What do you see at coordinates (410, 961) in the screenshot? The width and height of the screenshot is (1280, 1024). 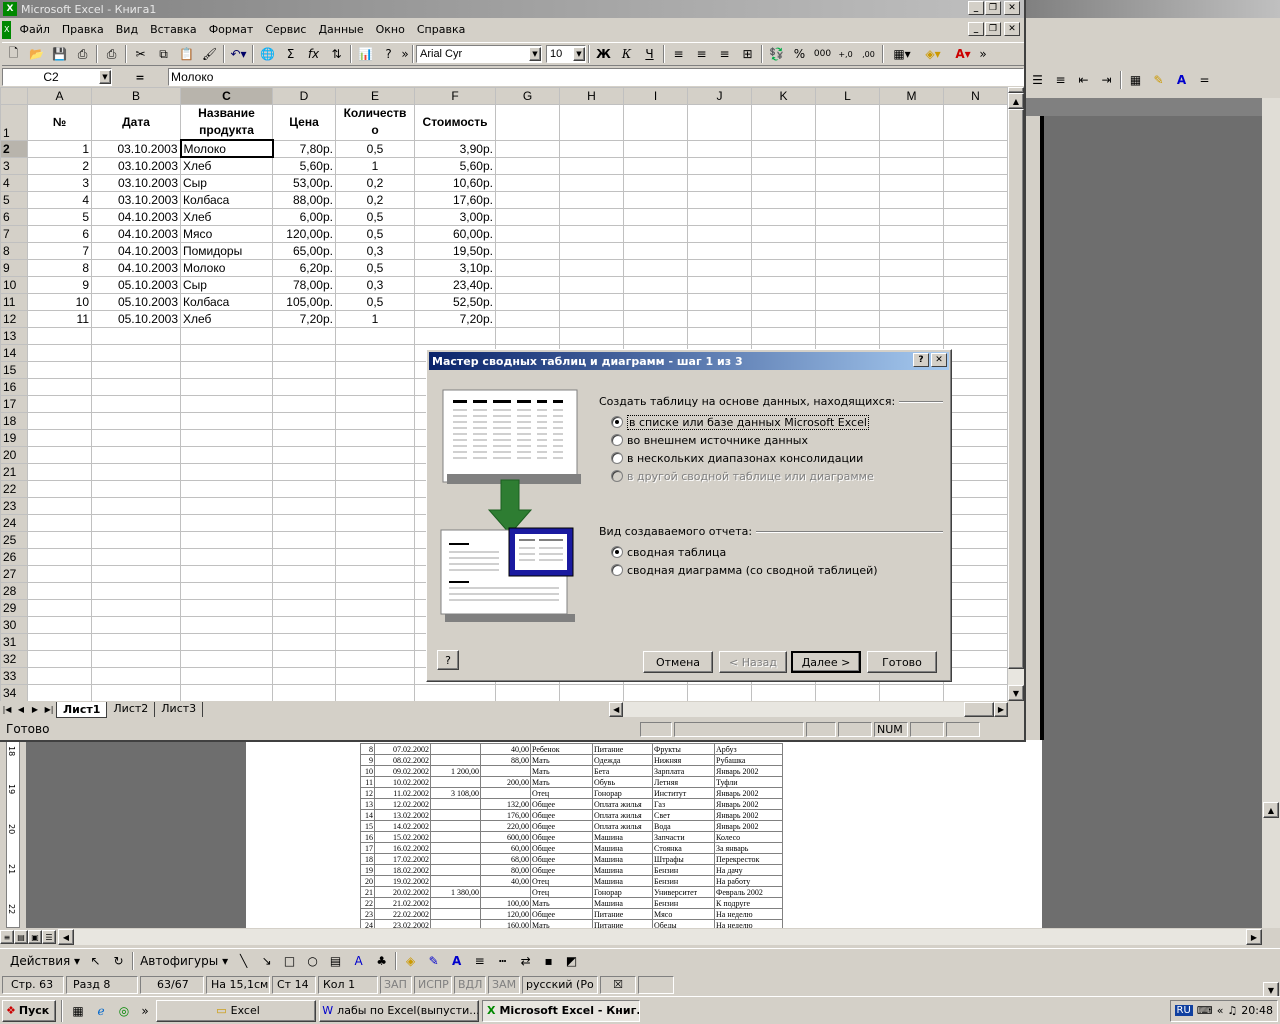 I see `fill-color-icon: ◈` at bounding box center [410, 961].